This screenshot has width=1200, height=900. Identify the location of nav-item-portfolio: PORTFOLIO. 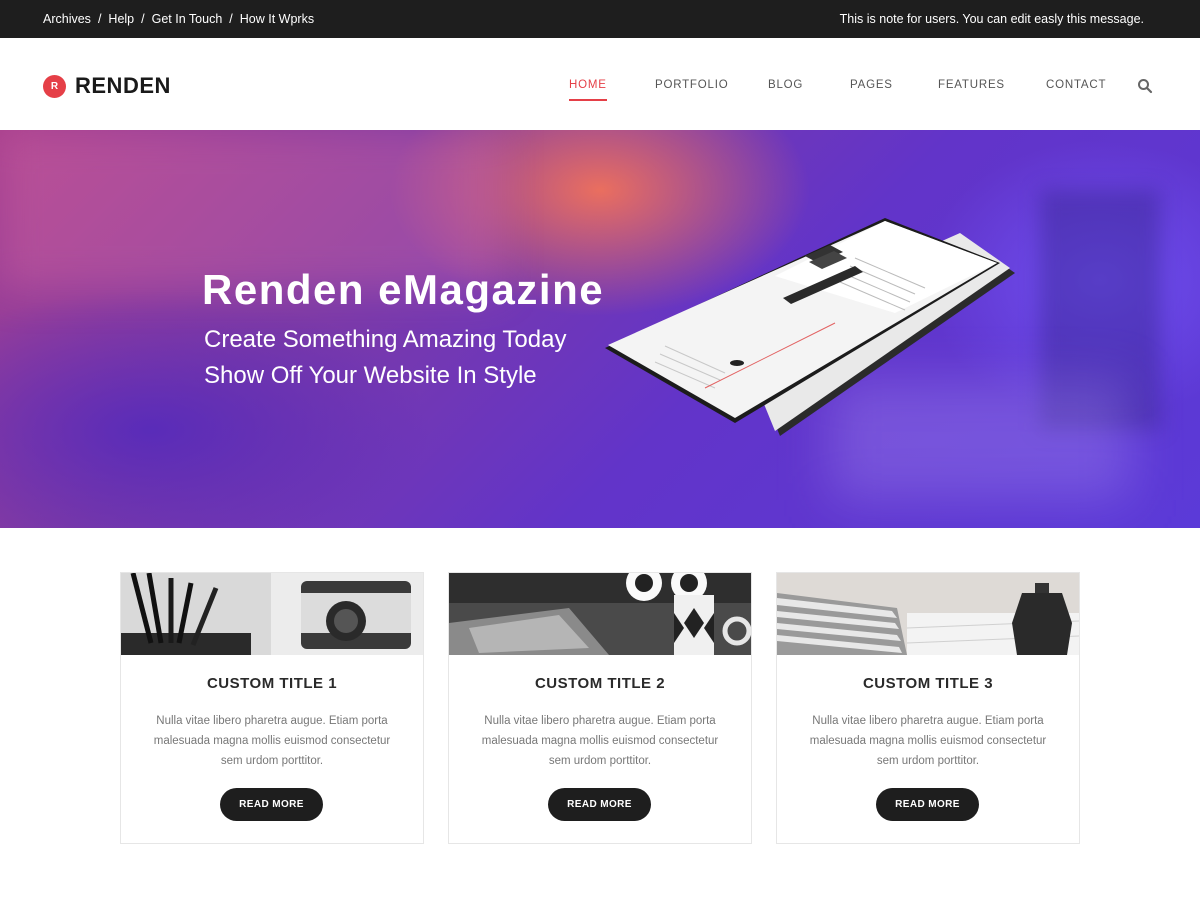
(691, 85).